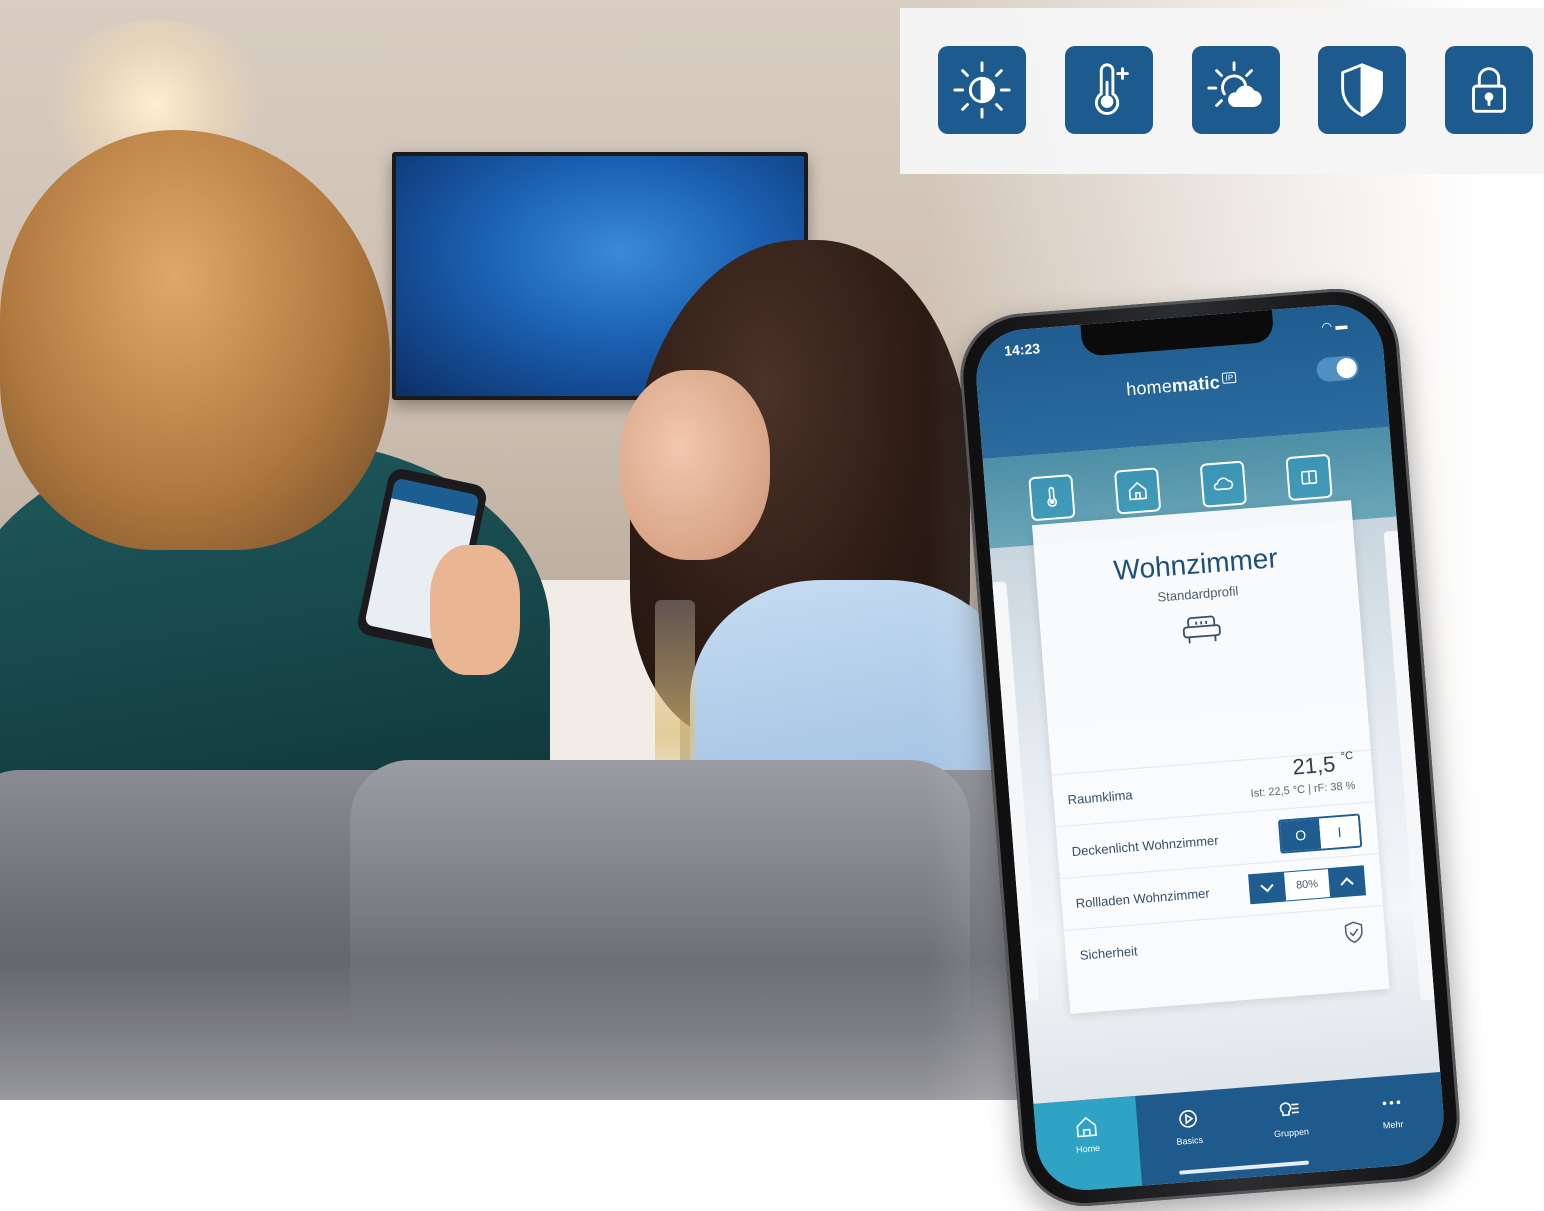 Image resolution: width=1544 pixels, height=1211 pixels. What do you see at coordinates (1022, 349) in the screenshot?
I see `status-time: 14:23` at bounding box center [1022, 349].